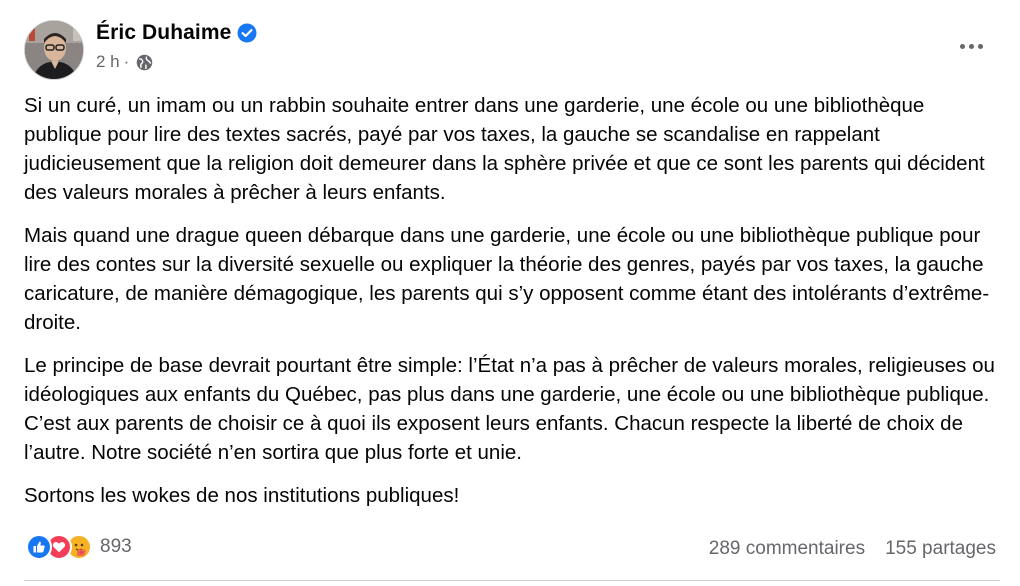  Describe the element at coordinates (940, 549) in the screenshot. I see `shares-count-link: 155 partages` at that location.